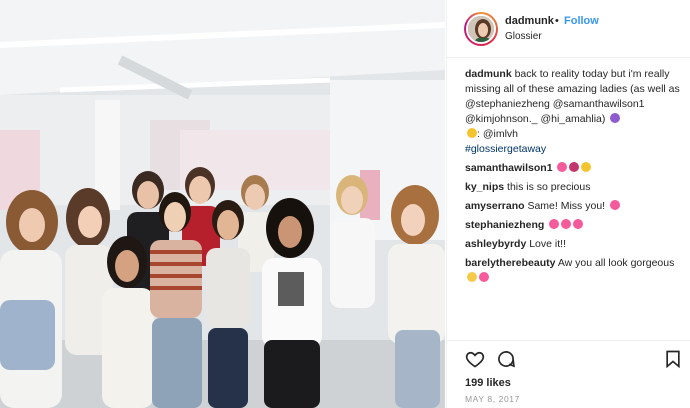 The image size is (690, 408). Describe the element at coordinates (529, 21) in the screenshot. I see `post-author-username: dadmunk` at that location.